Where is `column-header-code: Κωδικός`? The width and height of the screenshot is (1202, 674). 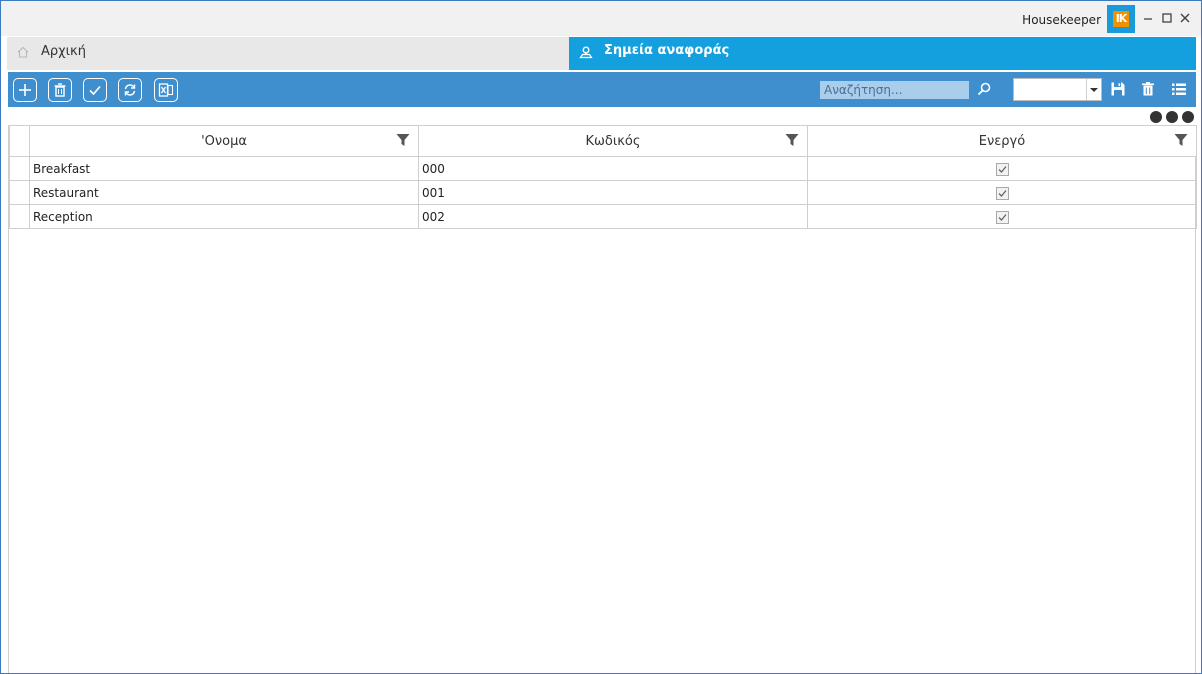 column-header-code: Κωδικός is located at coordinates (613, 141).